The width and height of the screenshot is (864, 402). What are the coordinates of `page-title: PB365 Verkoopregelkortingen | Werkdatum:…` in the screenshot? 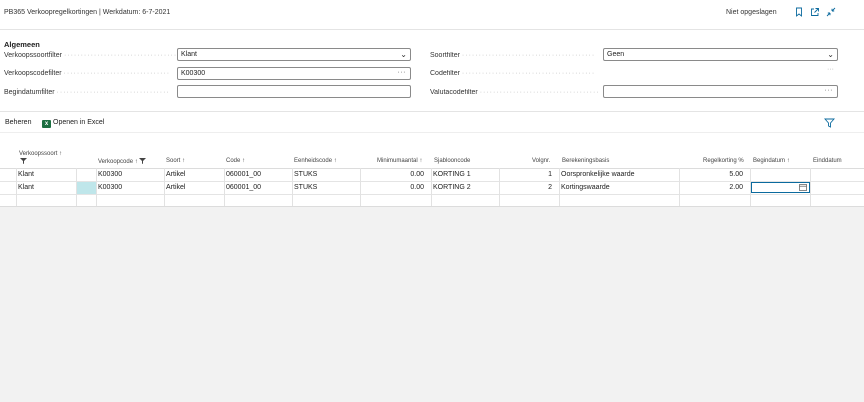 It's located at (87, 12).